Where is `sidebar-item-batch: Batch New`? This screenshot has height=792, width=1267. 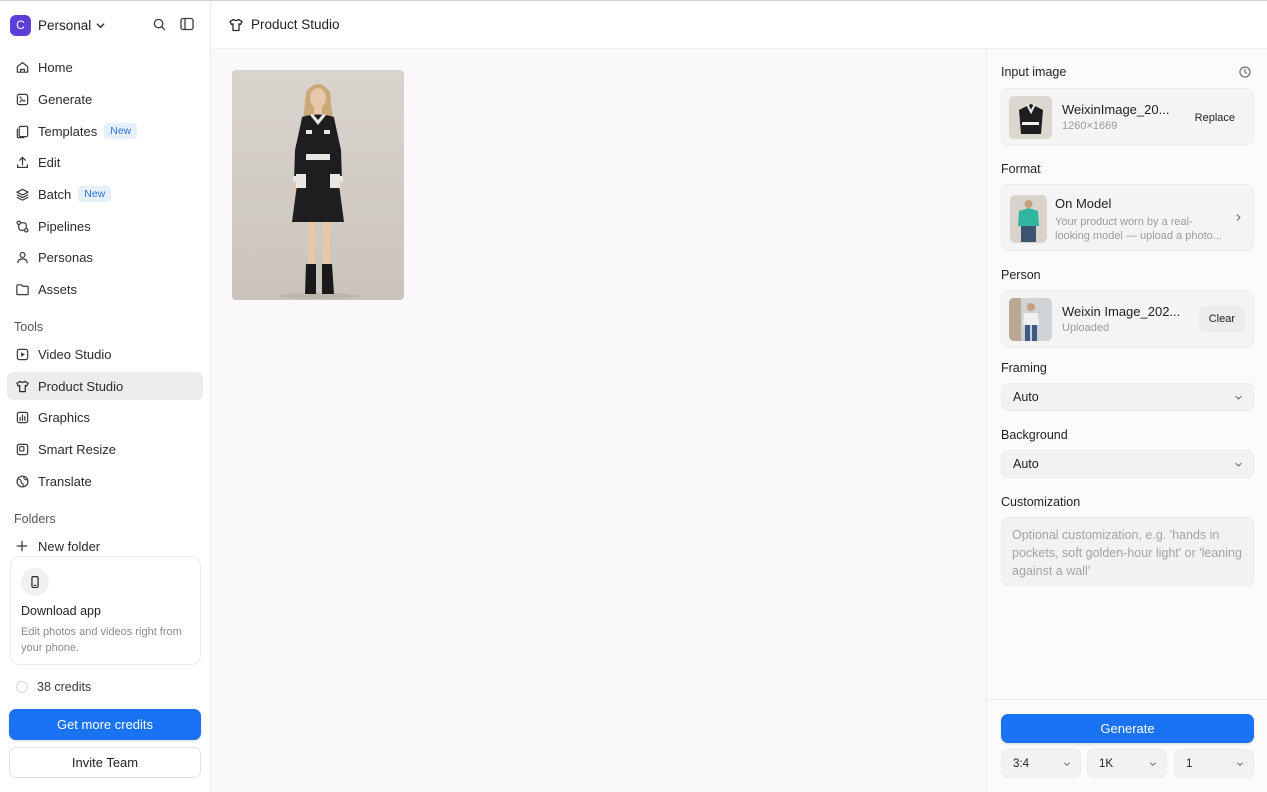 sidebar-item-batch: Batch New is located at coordinates (105, 194).